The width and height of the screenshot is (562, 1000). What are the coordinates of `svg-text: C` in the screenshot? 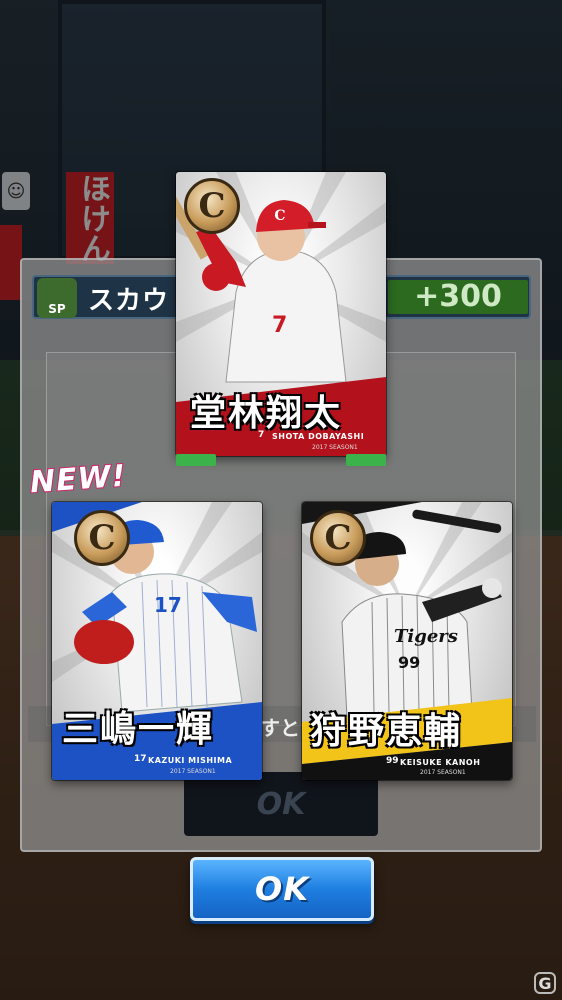 It's located at (279, 216).